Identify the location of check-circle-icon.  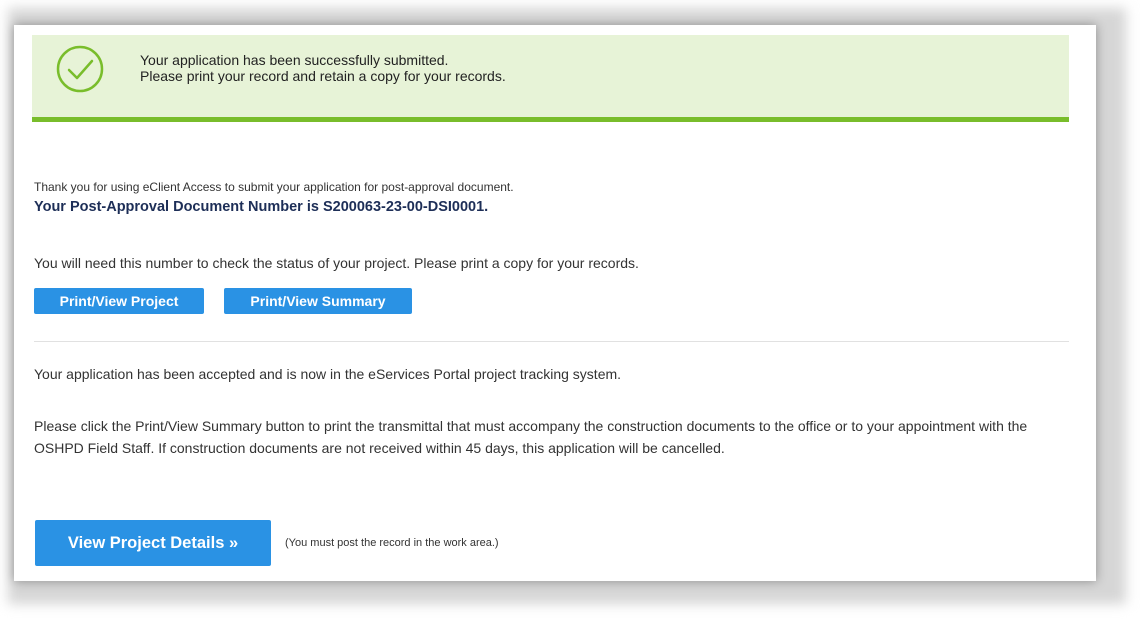
(80, 69).